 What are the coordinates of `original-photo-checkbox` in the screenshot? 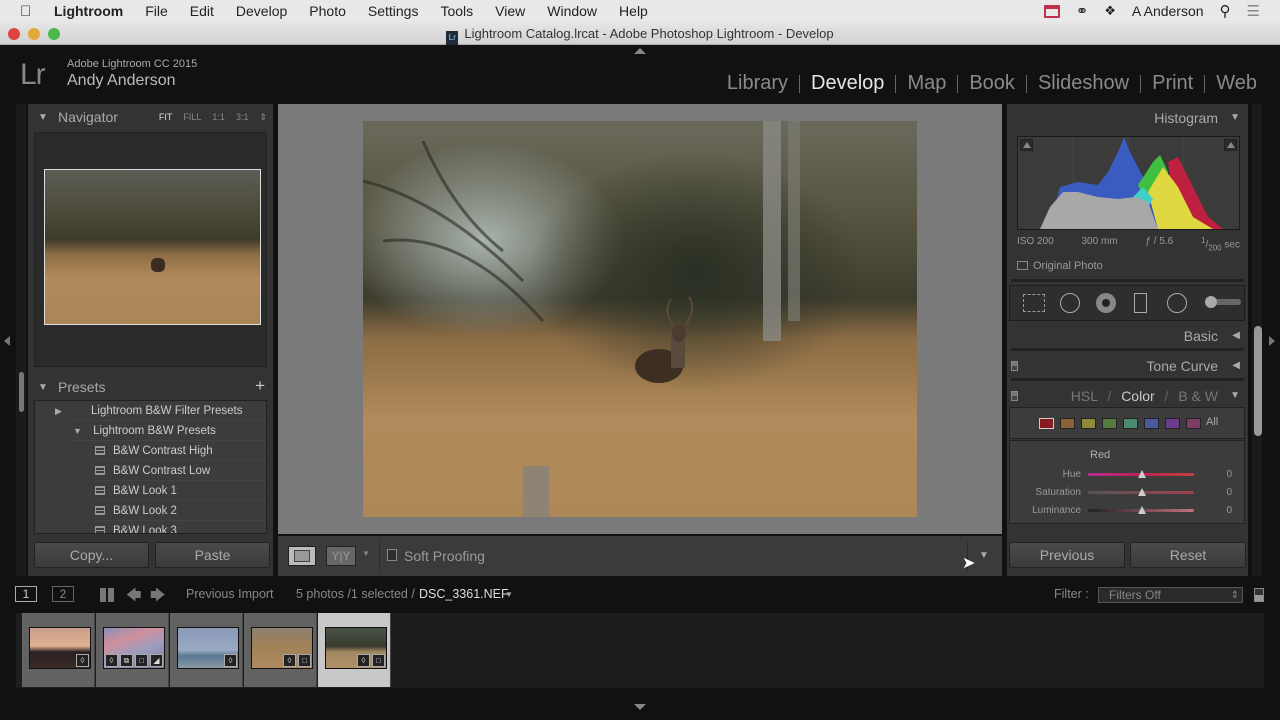 It's located at (1022, 265).